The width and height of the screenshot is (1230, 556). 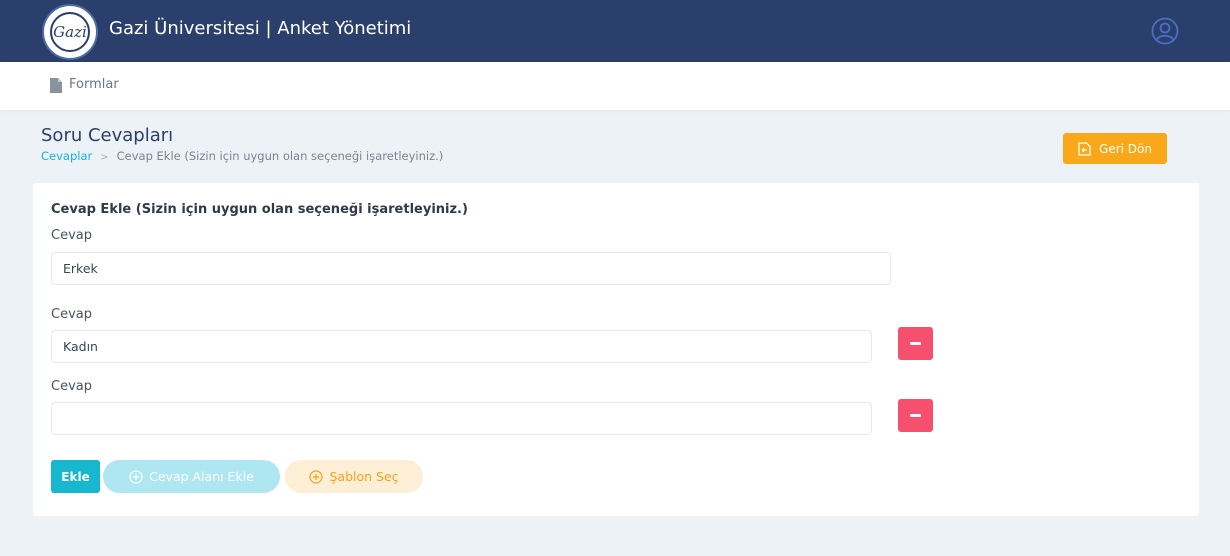 I want to click on answer-label-2: Cevap, so click(x=71, y=314).